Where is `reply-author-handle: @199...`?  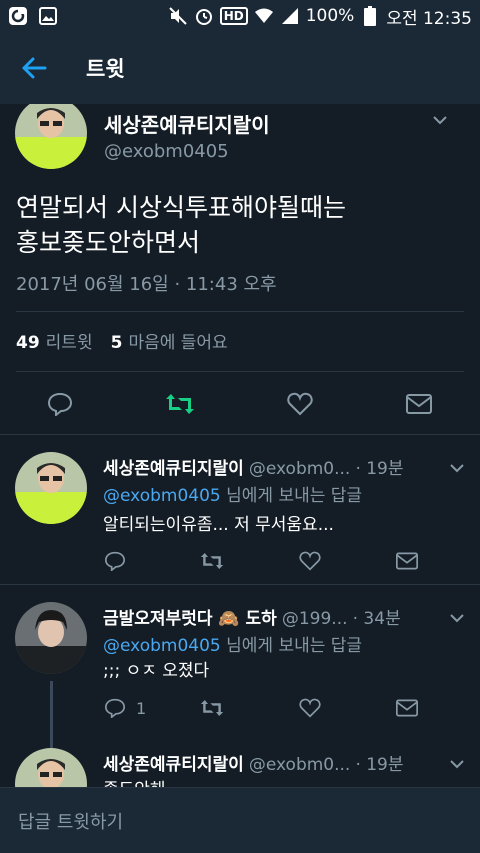 reply-author-handle: @199... is located at coordinates (315, 619).